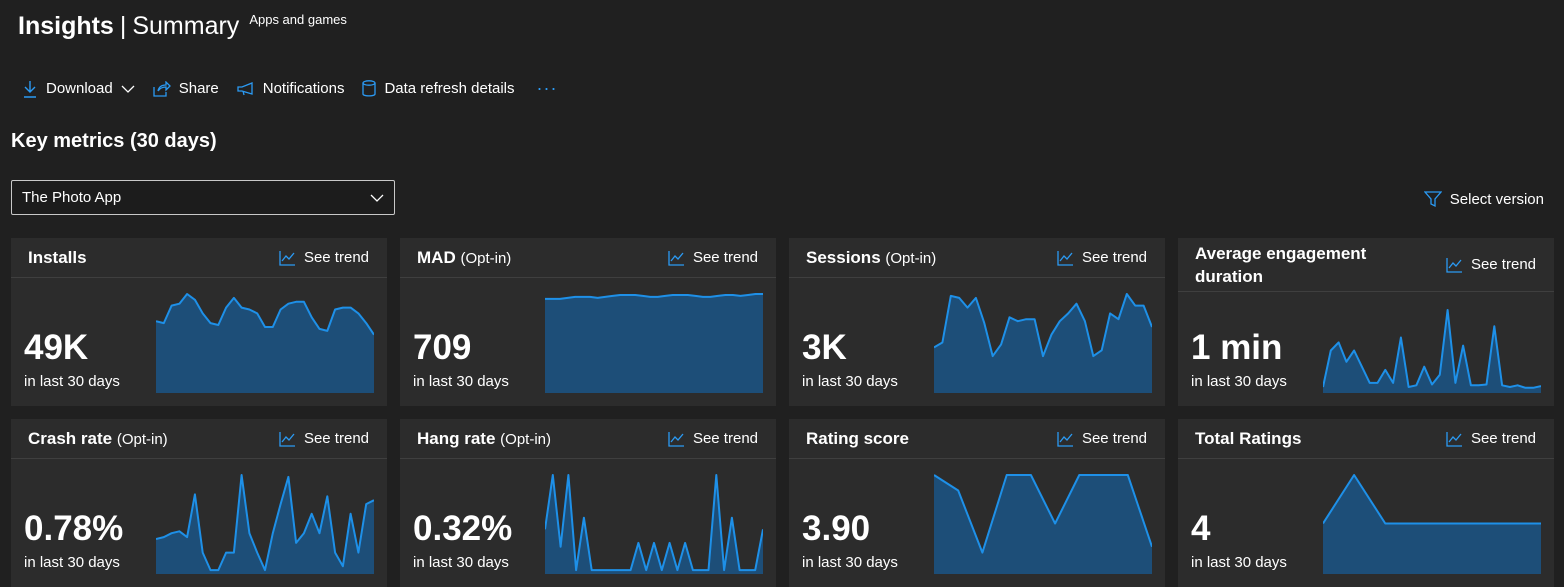  I want to click on data-refresh-details-button: Data refresh details, so click(438, 88).